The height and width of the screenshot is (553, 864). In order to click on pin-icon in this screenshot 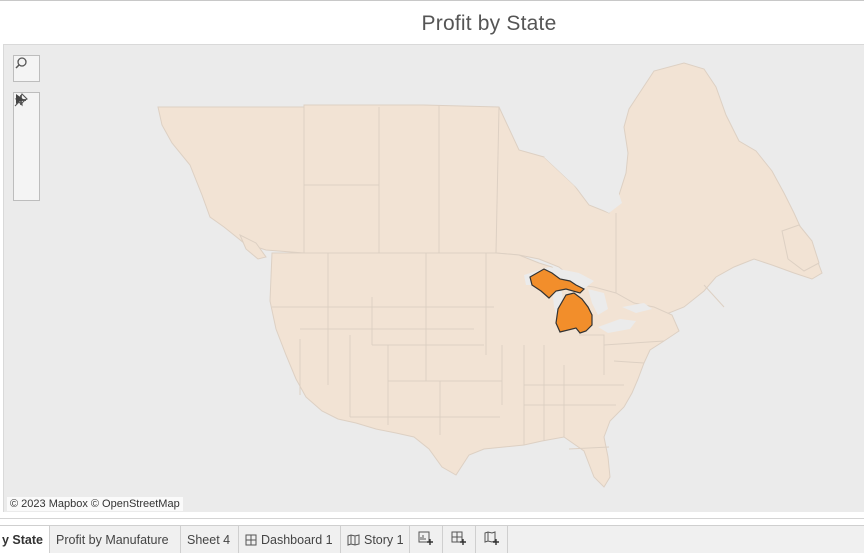, I will do `click(26, 130)`.